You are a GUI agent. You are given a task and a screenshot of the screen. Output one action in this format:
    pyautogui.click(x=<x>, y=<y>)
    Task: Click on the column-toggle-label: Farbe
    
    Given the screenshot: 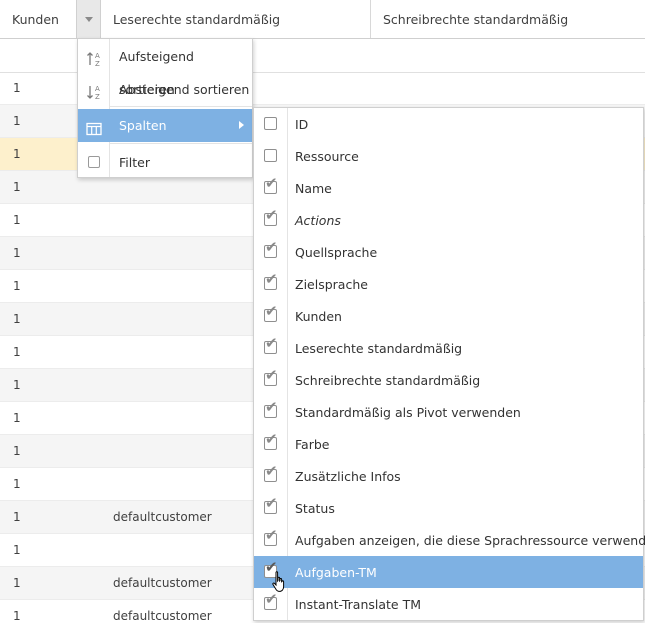 What is the action you would take?
    pyautogui.click(x=312, y=444)
    